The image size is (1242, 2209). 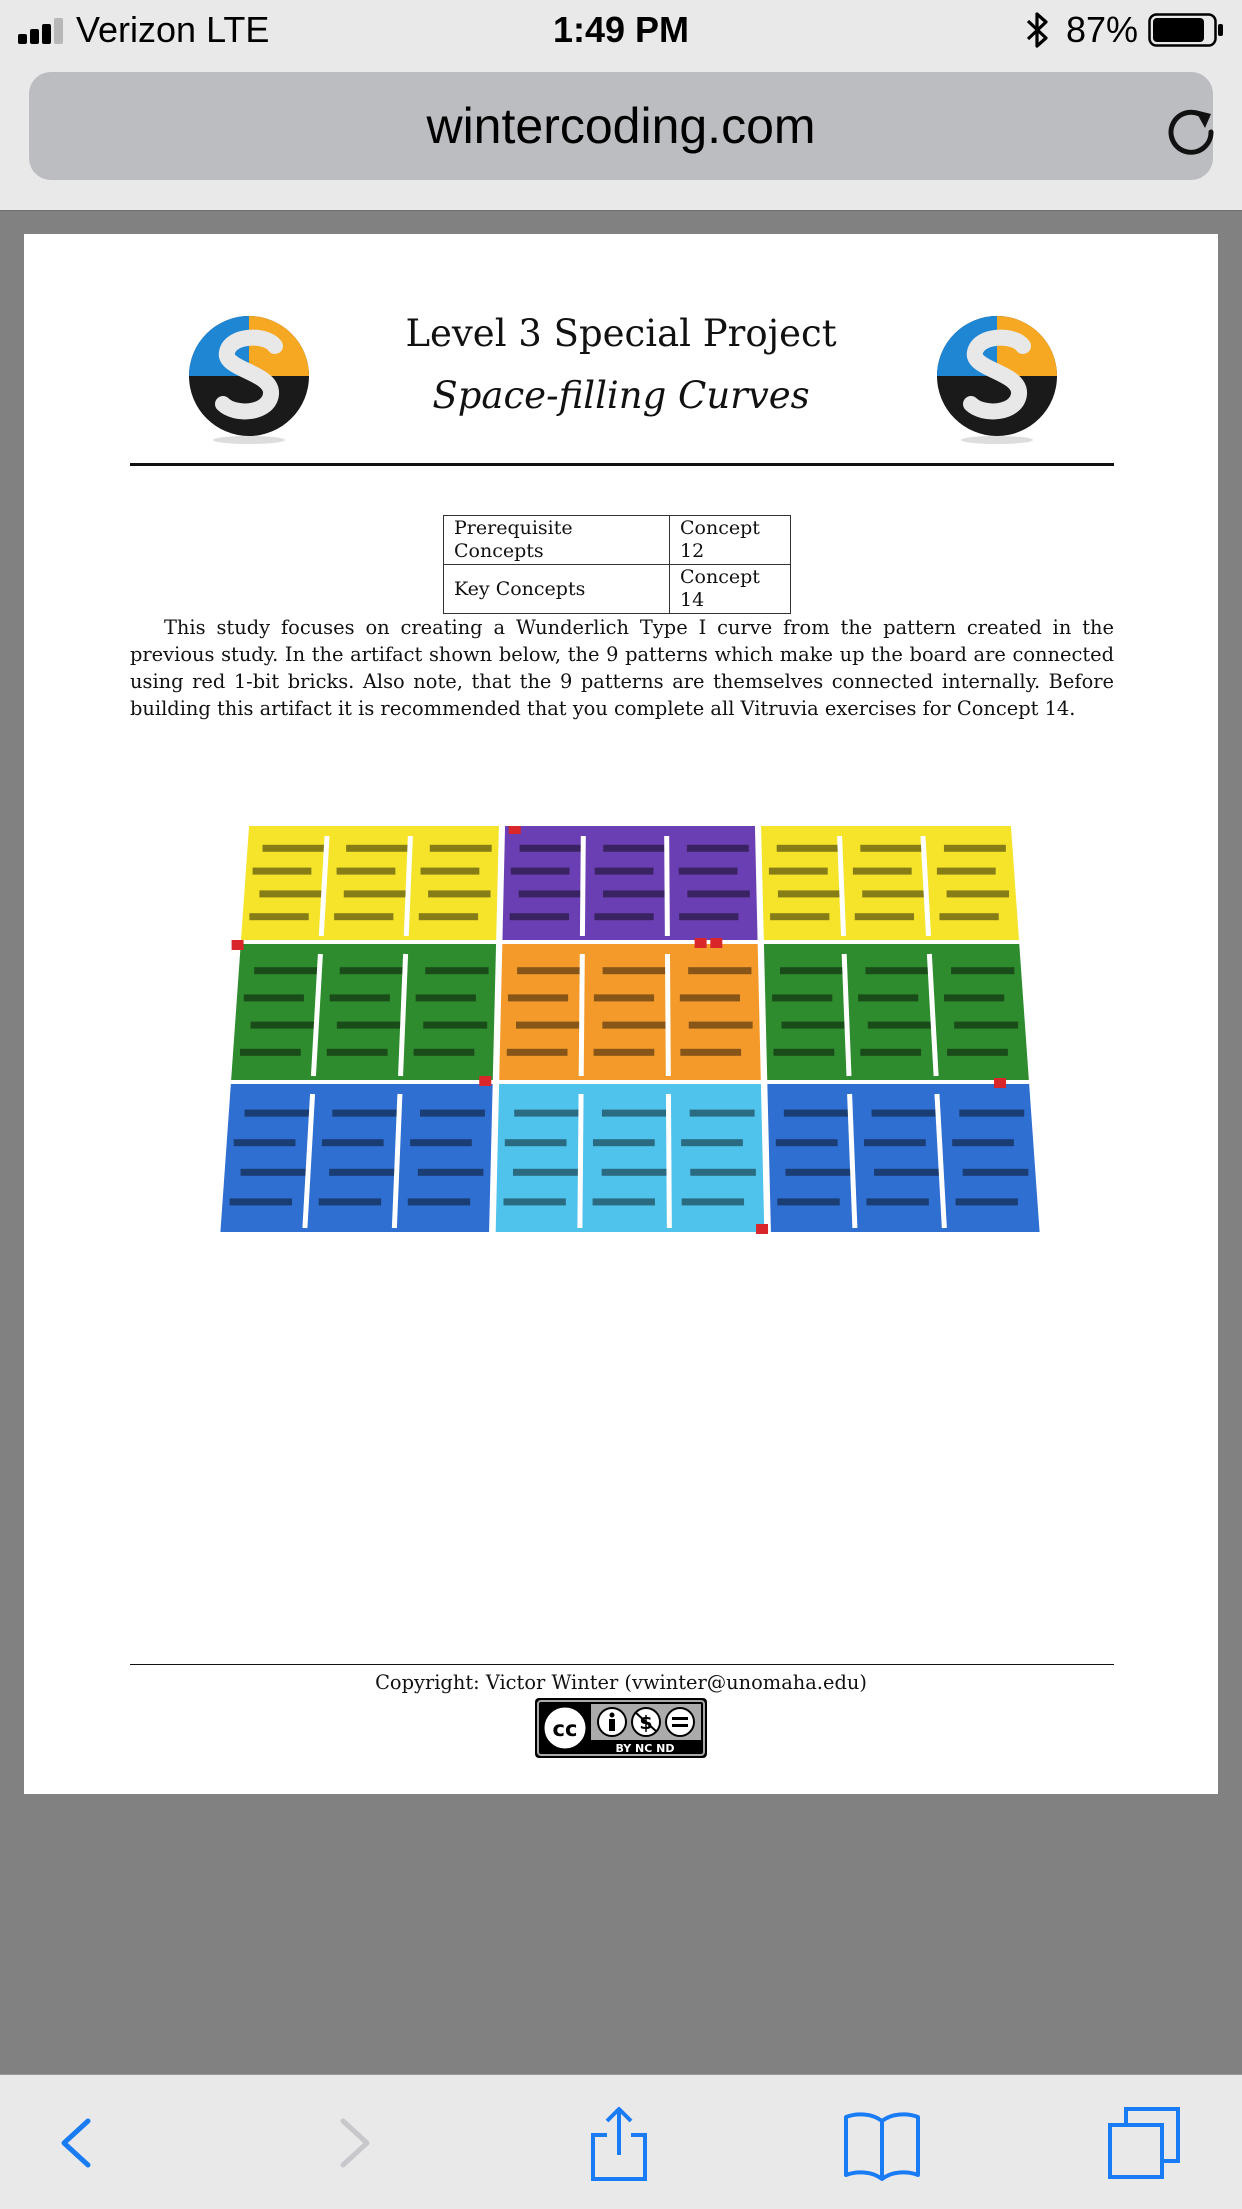 I want to click on document-subtitle: Space-filling Curves, so click(x=621, y=395).